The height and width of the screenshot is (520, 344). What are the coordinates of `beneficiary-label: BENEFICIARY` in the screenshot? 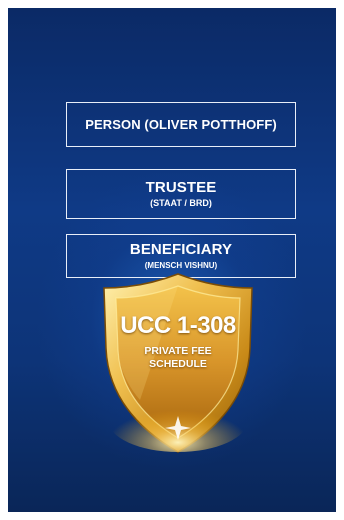 It's located at (181, 249).